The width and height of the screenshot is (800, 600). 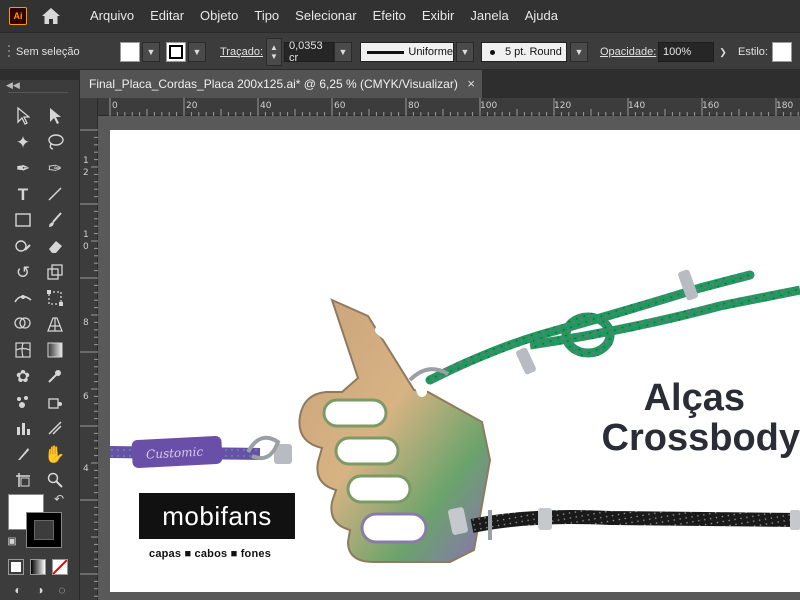 I want to click on stroke-stepper: ▲ ▼, so click(x=274, y=52).